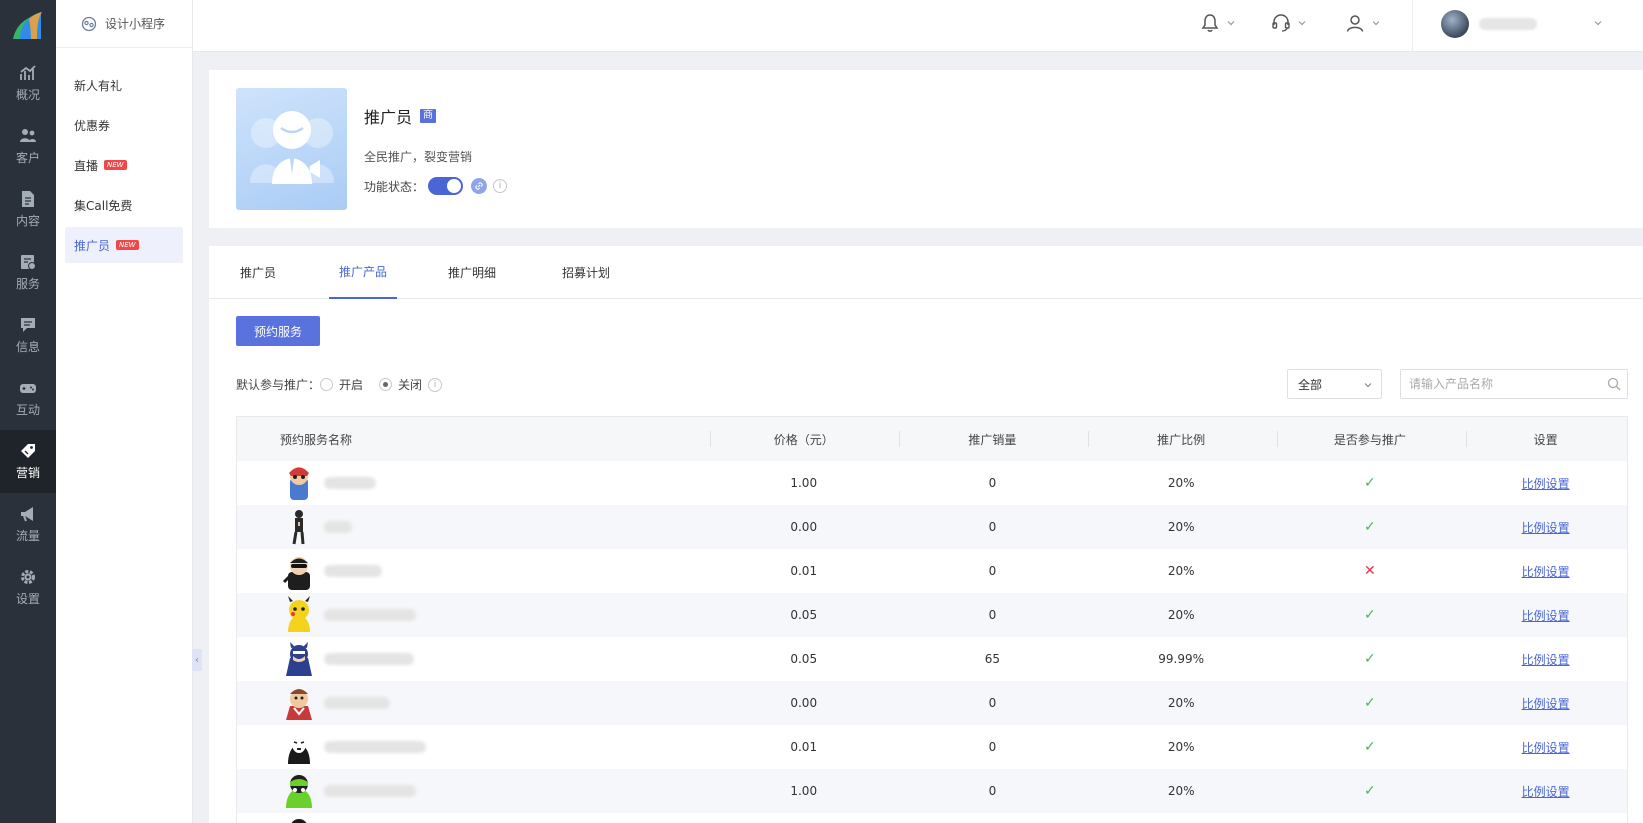 This screenshot has width=1643, height=823. Describe the element at coordinates (124, 125) in the screenshot. I see `sidebar-item-coupons: 优惠券` at that location.